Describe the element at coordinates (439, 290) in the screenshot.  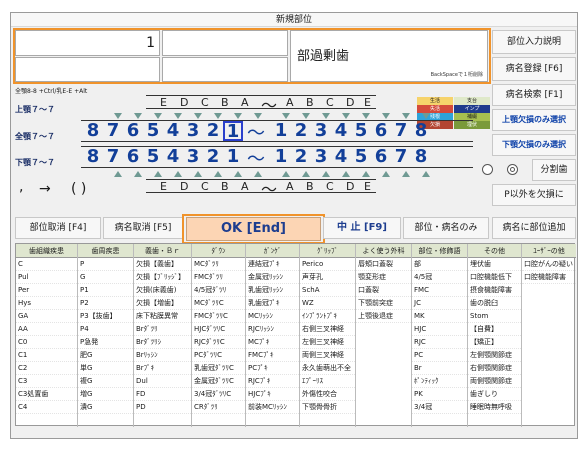
I see `grid-cell: FMC` at that location.